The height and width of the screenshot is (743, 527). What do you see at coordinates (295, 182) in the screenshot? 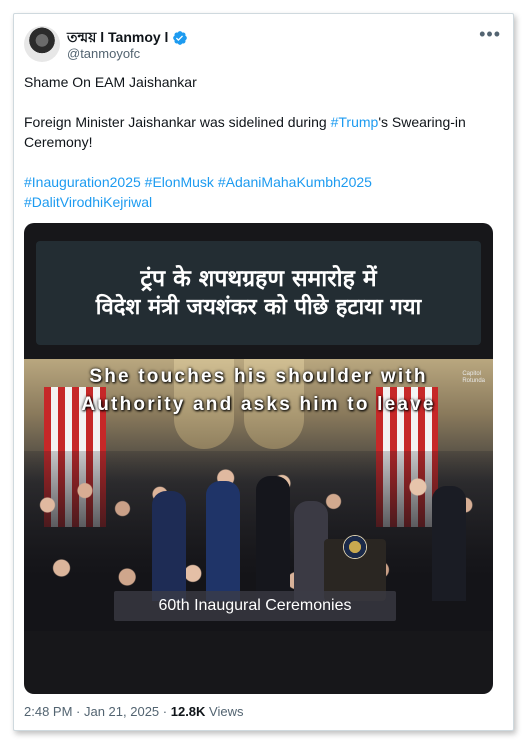
I see `hashtag-link: #AdaniMahaKumbh2025` at bounding box center [295, 182].